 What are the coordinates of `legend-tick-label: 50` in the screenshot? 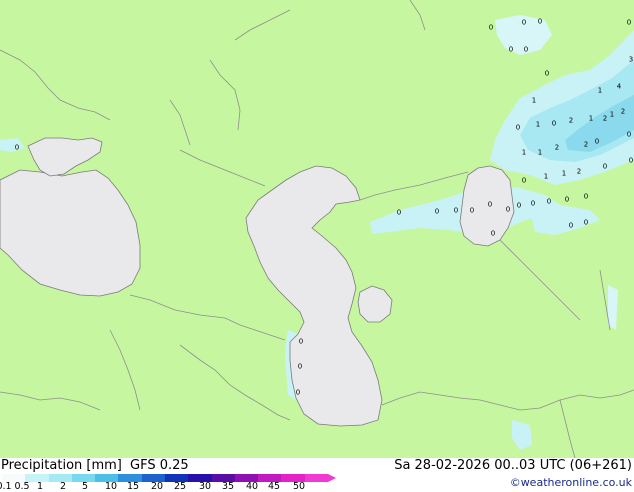 It's located at (299, 486).